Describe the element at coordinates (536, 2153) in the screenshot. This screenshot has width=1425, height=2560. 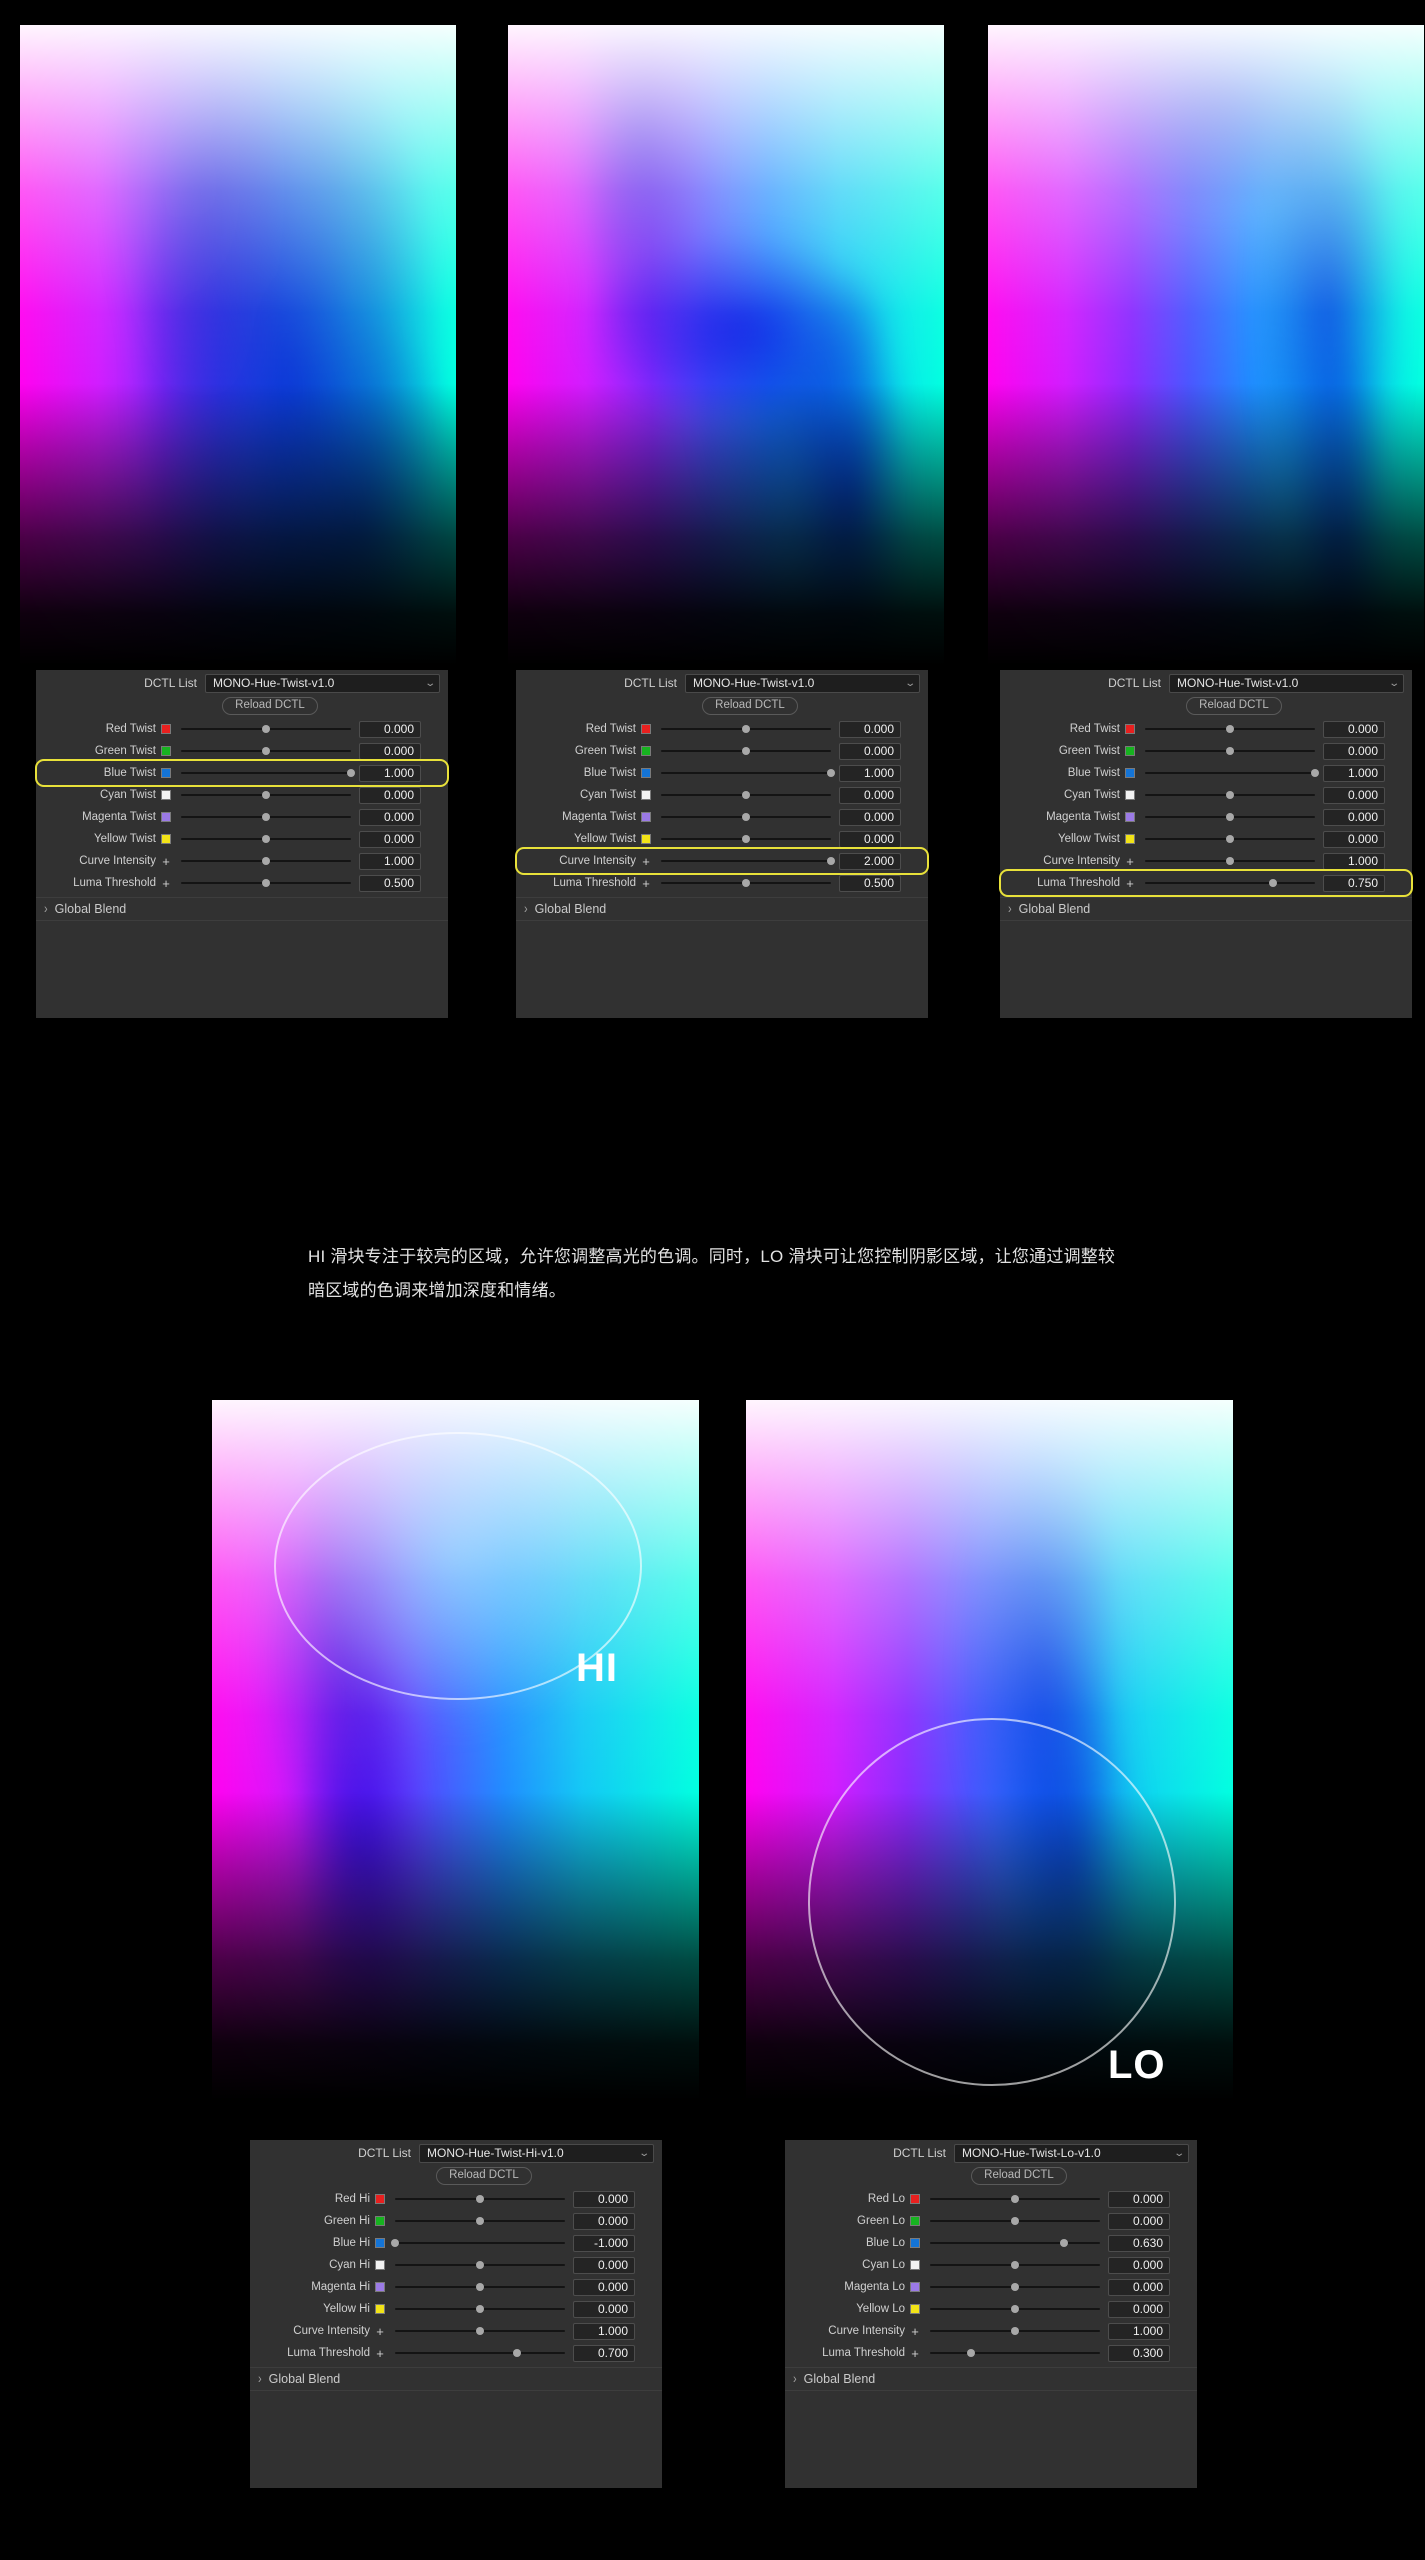
I see `dctl-list-select: MONO-Hue-Twist-Hi-v1.0 ⌄` at that location.